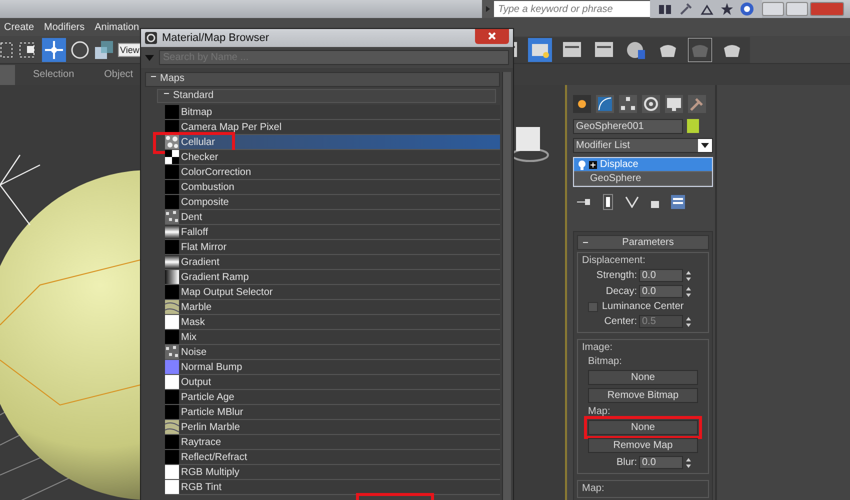 The height and width of the screenshot is (500, 850). What do you see at coordinates (643, 377) in the screenshot?
I see `none-button: None` at bounding box center [643, 377].